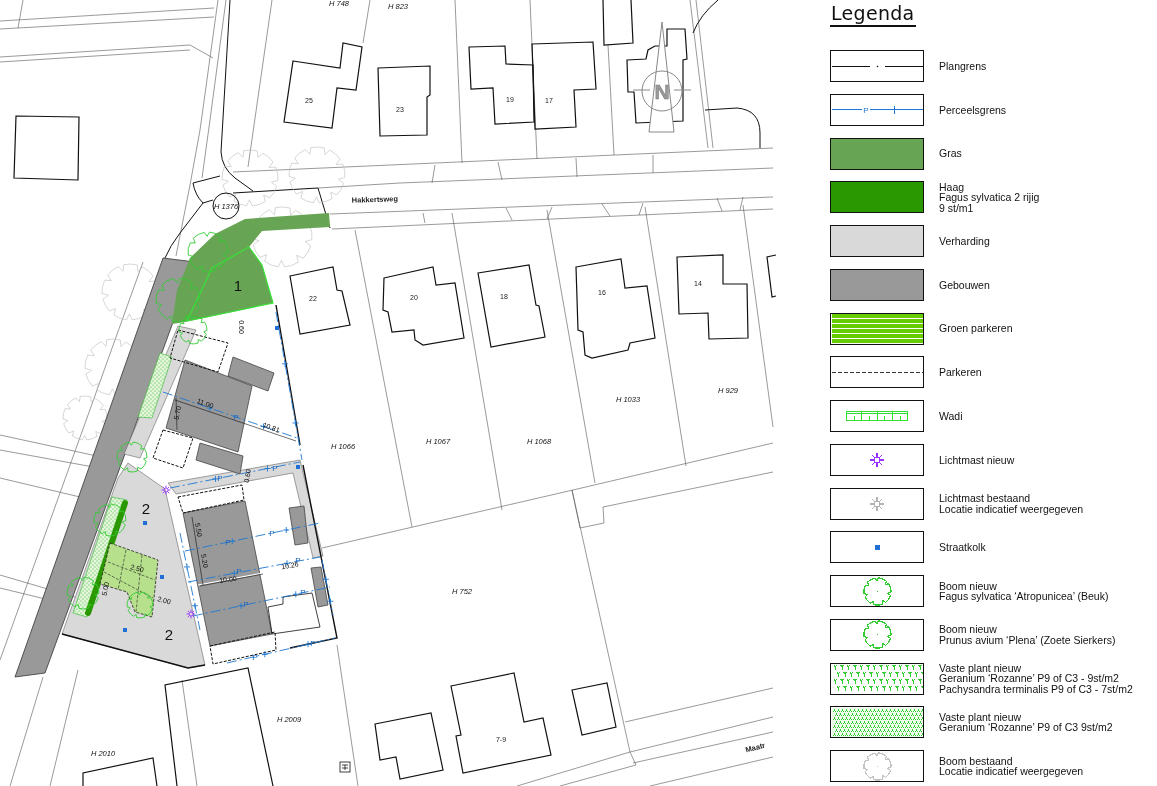  I want to click on zone-number-label: 1, so click(238, 285).